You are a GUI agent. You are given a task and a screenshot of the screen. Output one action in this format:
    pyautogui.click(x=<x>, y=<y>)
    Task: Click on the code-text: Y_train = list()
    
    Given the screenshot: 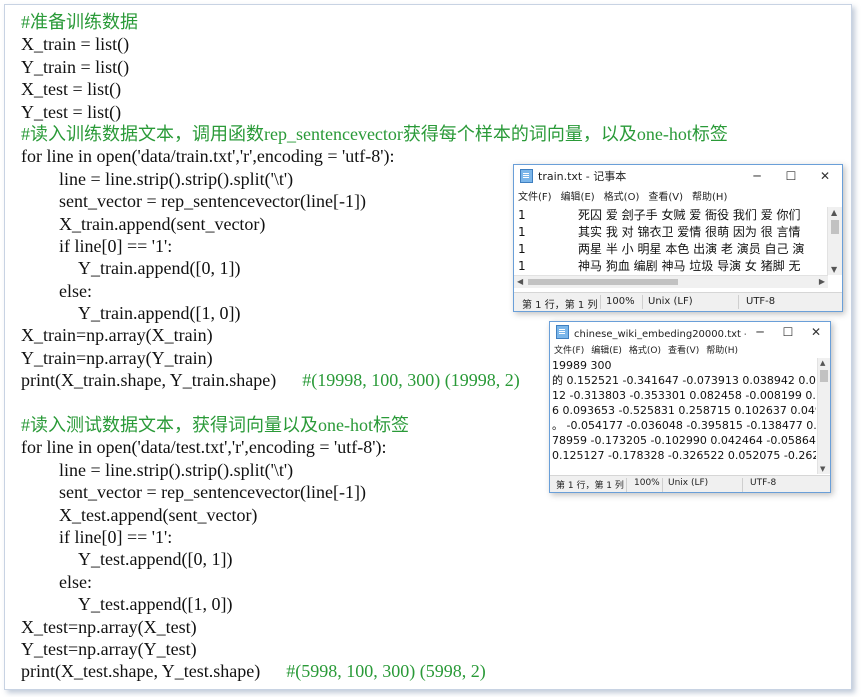 What is the action you would take?
    pyautogui.click(x=75, y=66)
    